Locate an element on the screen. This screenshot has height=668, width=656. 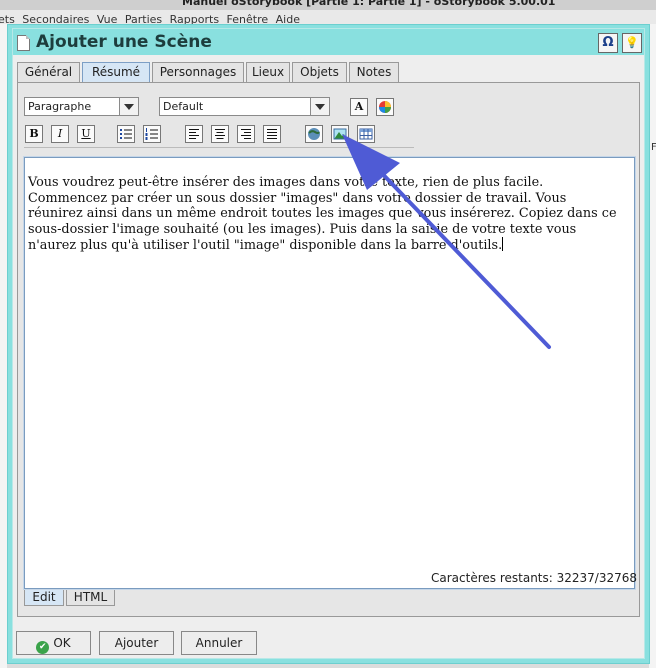
annotation-arrow-shaft is located at coordinates (460, 255).